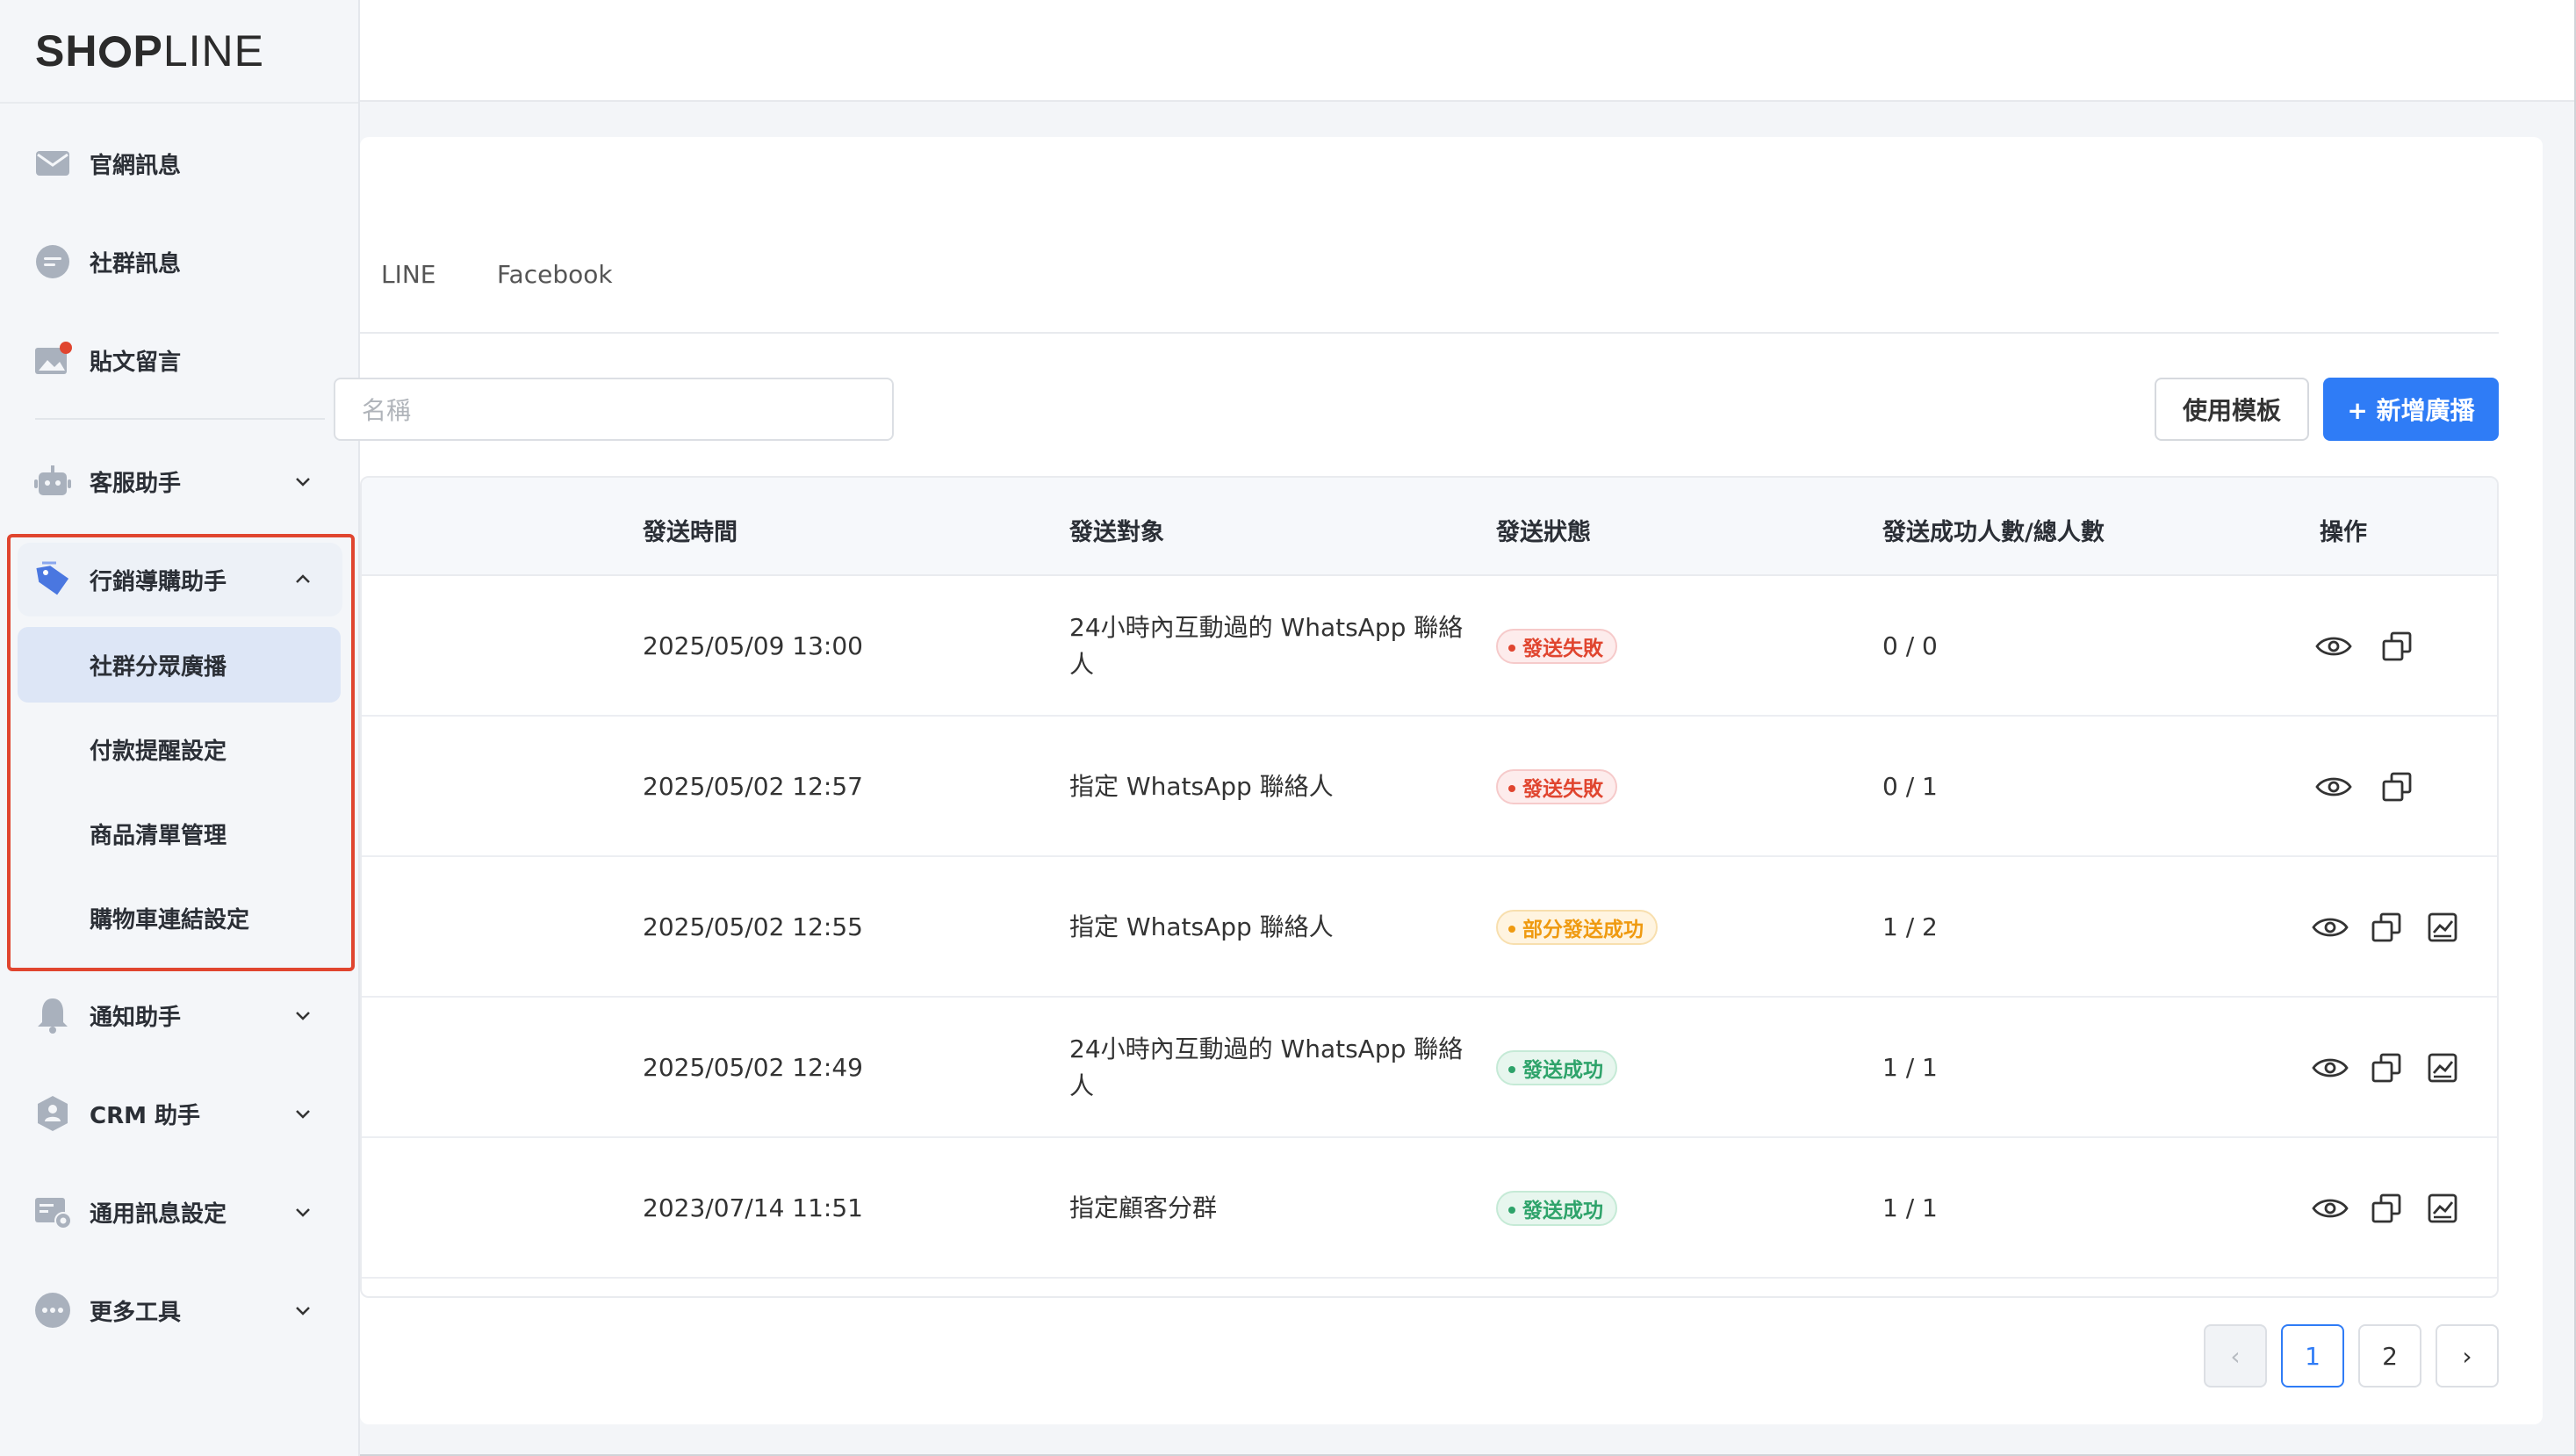 The width and height of the screenshot is (2576, 1456). What do you see at coordinates (66, 51) in the screenshot?
I see `logo-text-prefix: SH` at bounding box center [66, 51].